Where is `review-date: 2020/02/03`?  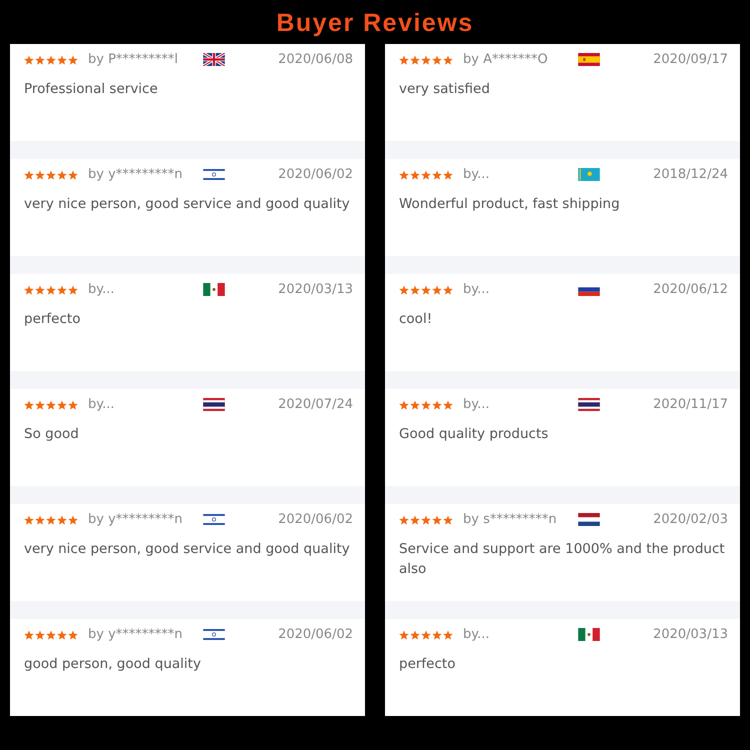
review-date: 2020/02/03 is located at coordinates (690, 519).